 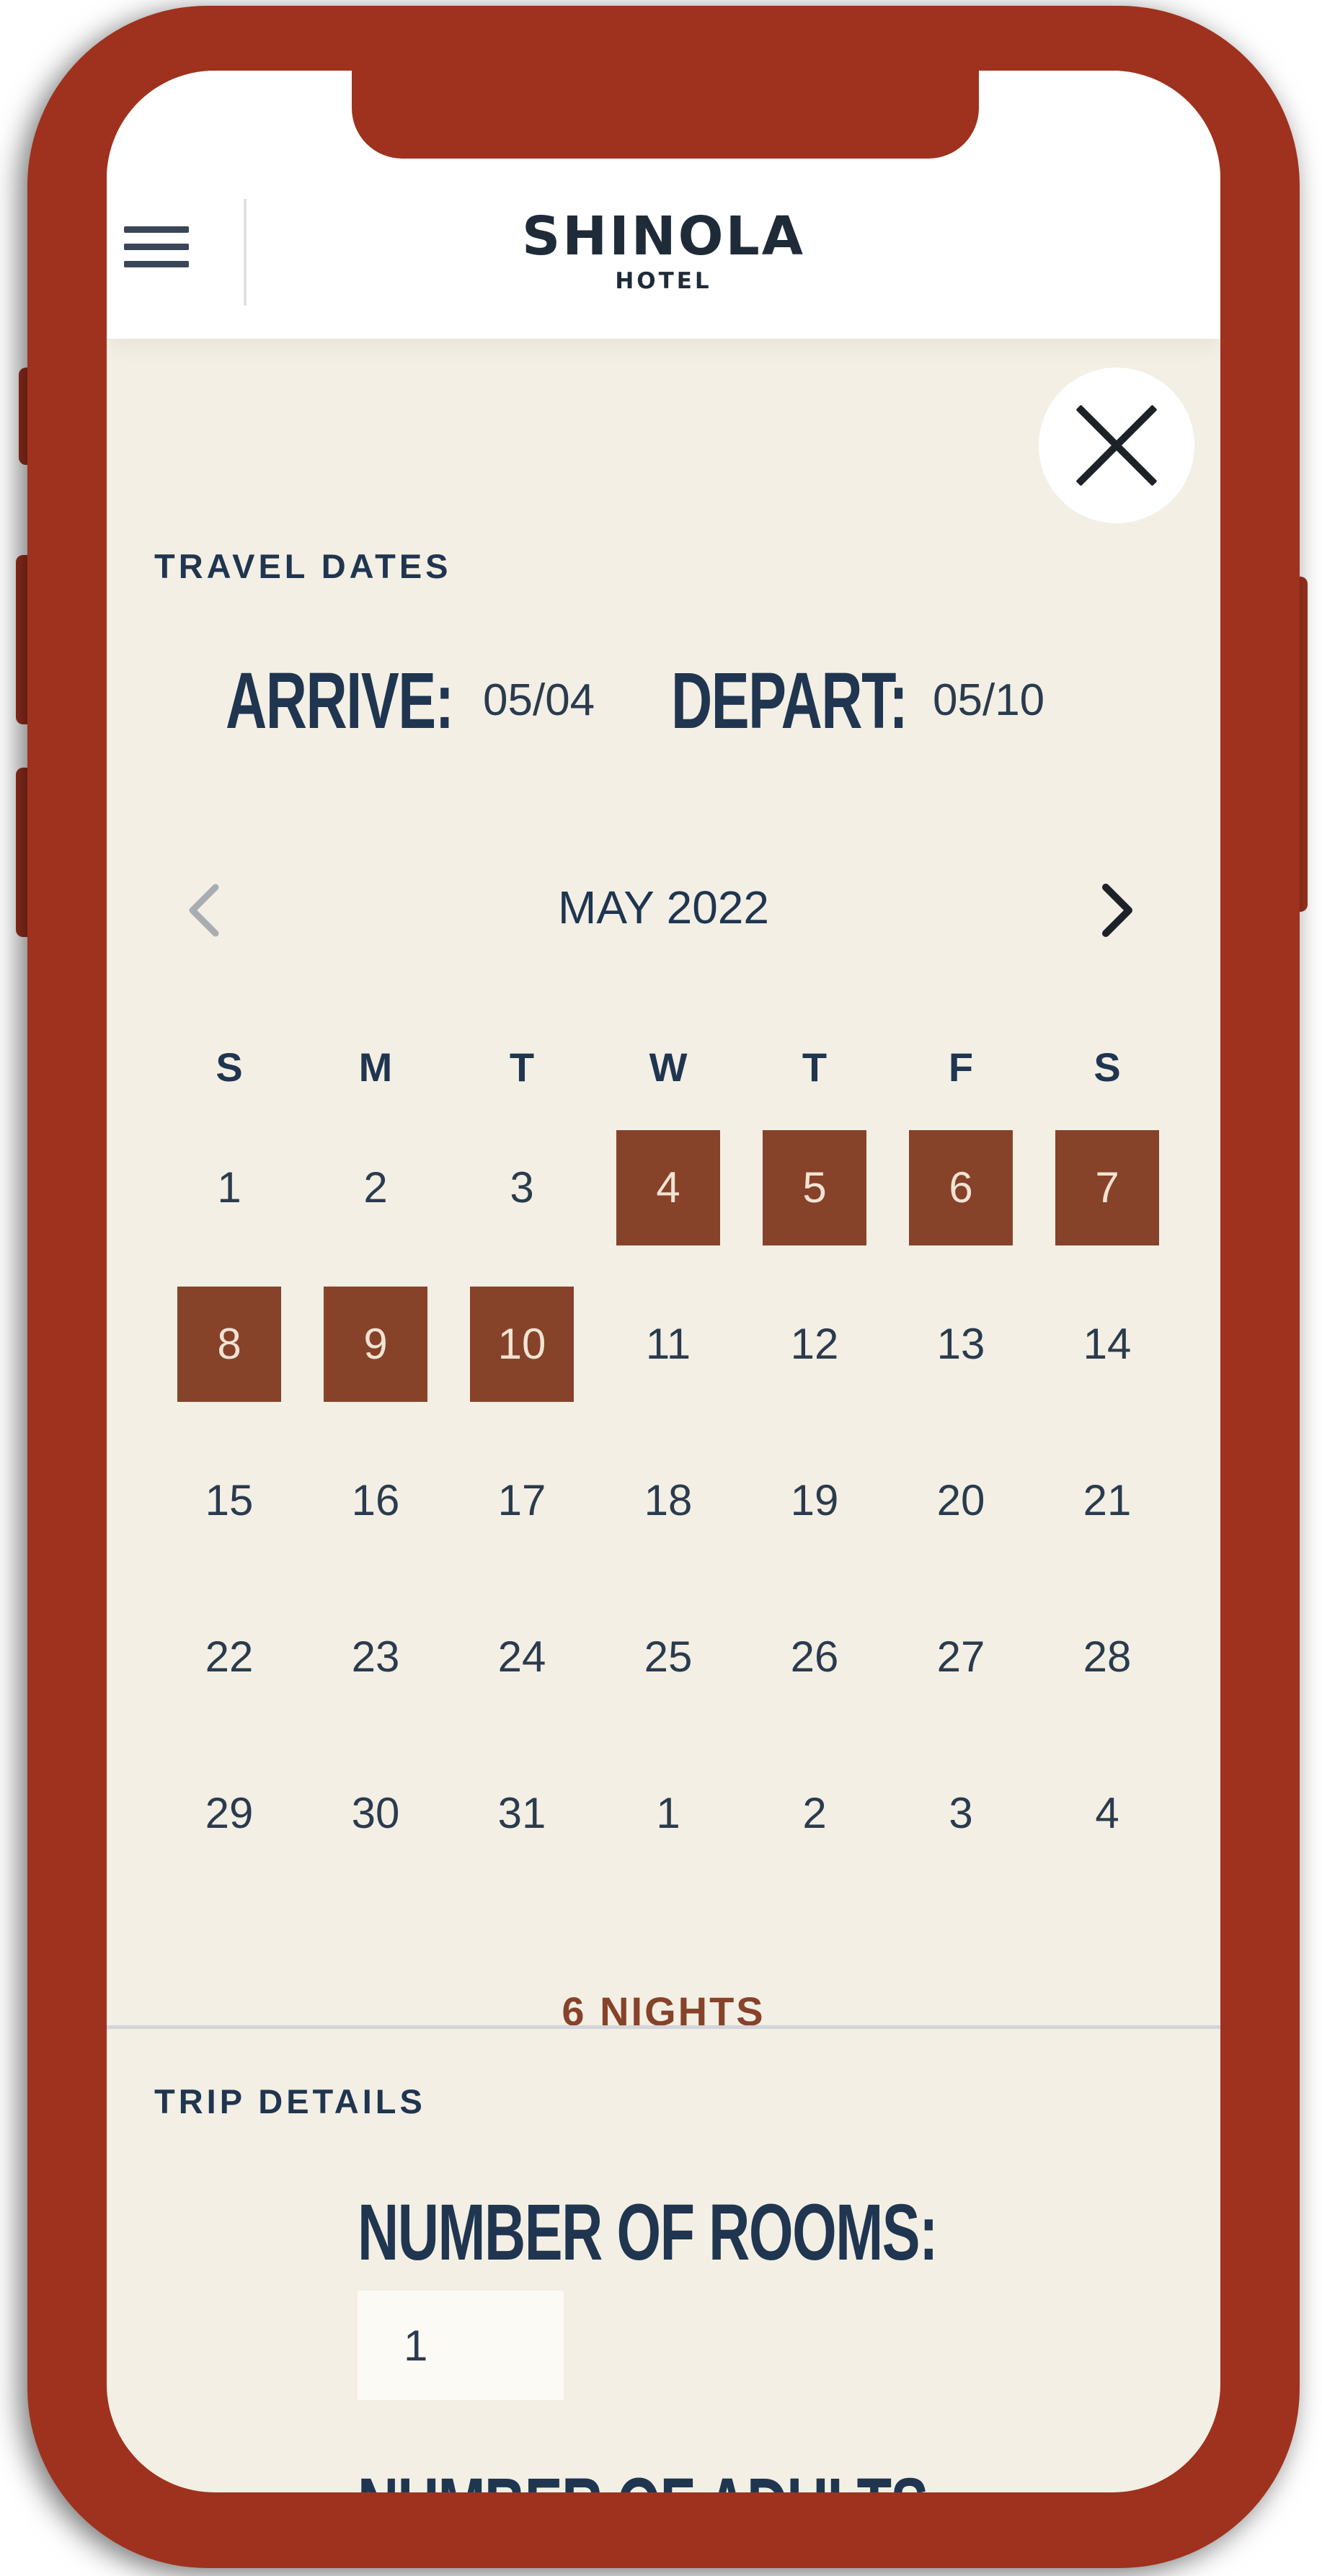 What do you see at coordinates (815, 1344) in the screenshot?
I see `calendar-day: 12` at bounding box center [815, 1344].